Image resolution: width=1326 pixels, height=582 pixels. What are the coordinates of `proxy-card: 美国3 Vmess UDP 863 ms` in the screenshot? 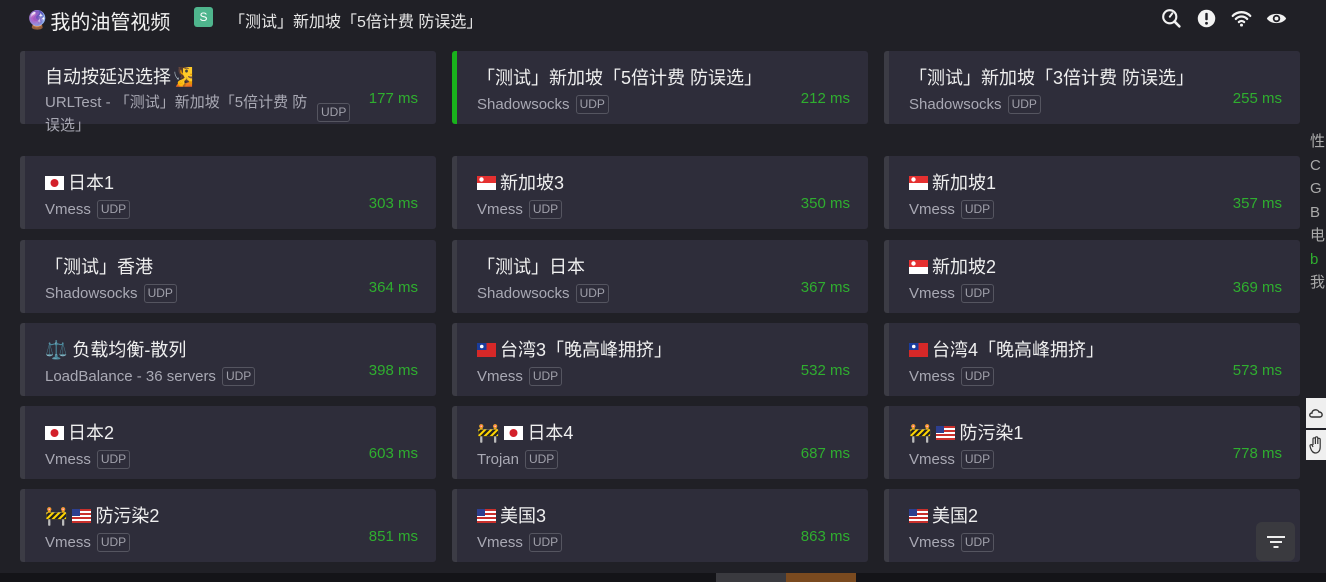 It's located at (660, 525).